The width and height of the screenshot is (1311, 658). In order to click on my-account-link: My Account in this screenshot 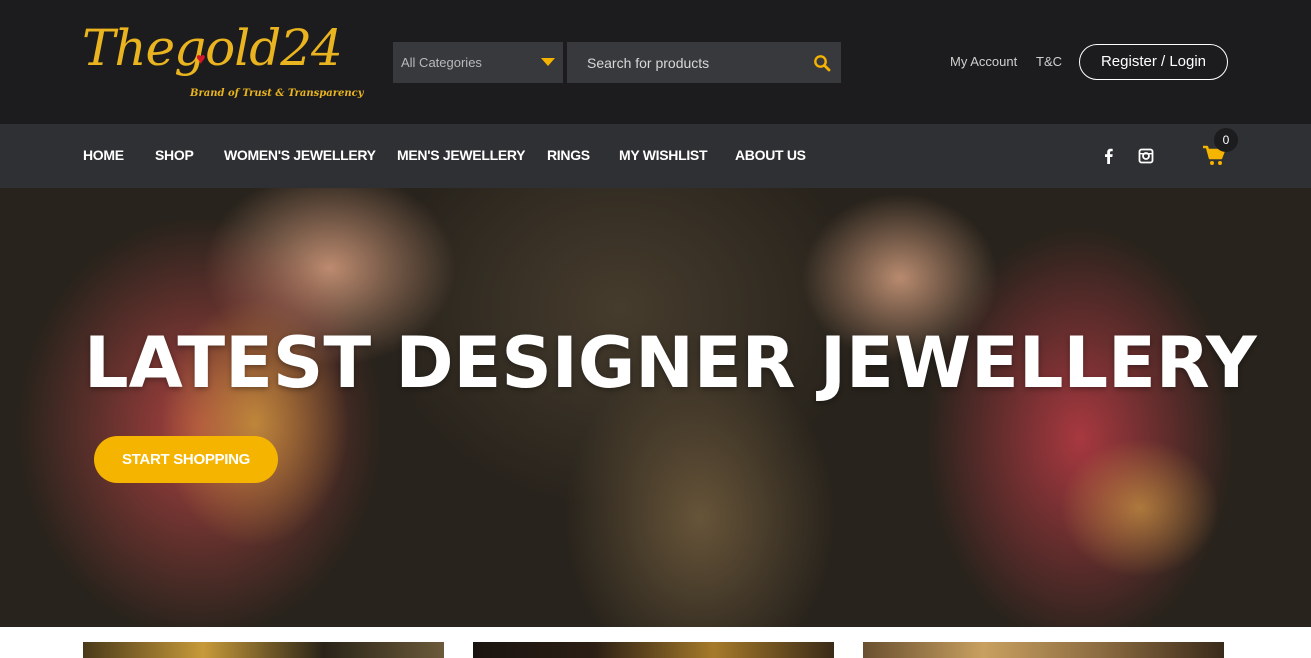, I will do `click(983, 61)`.